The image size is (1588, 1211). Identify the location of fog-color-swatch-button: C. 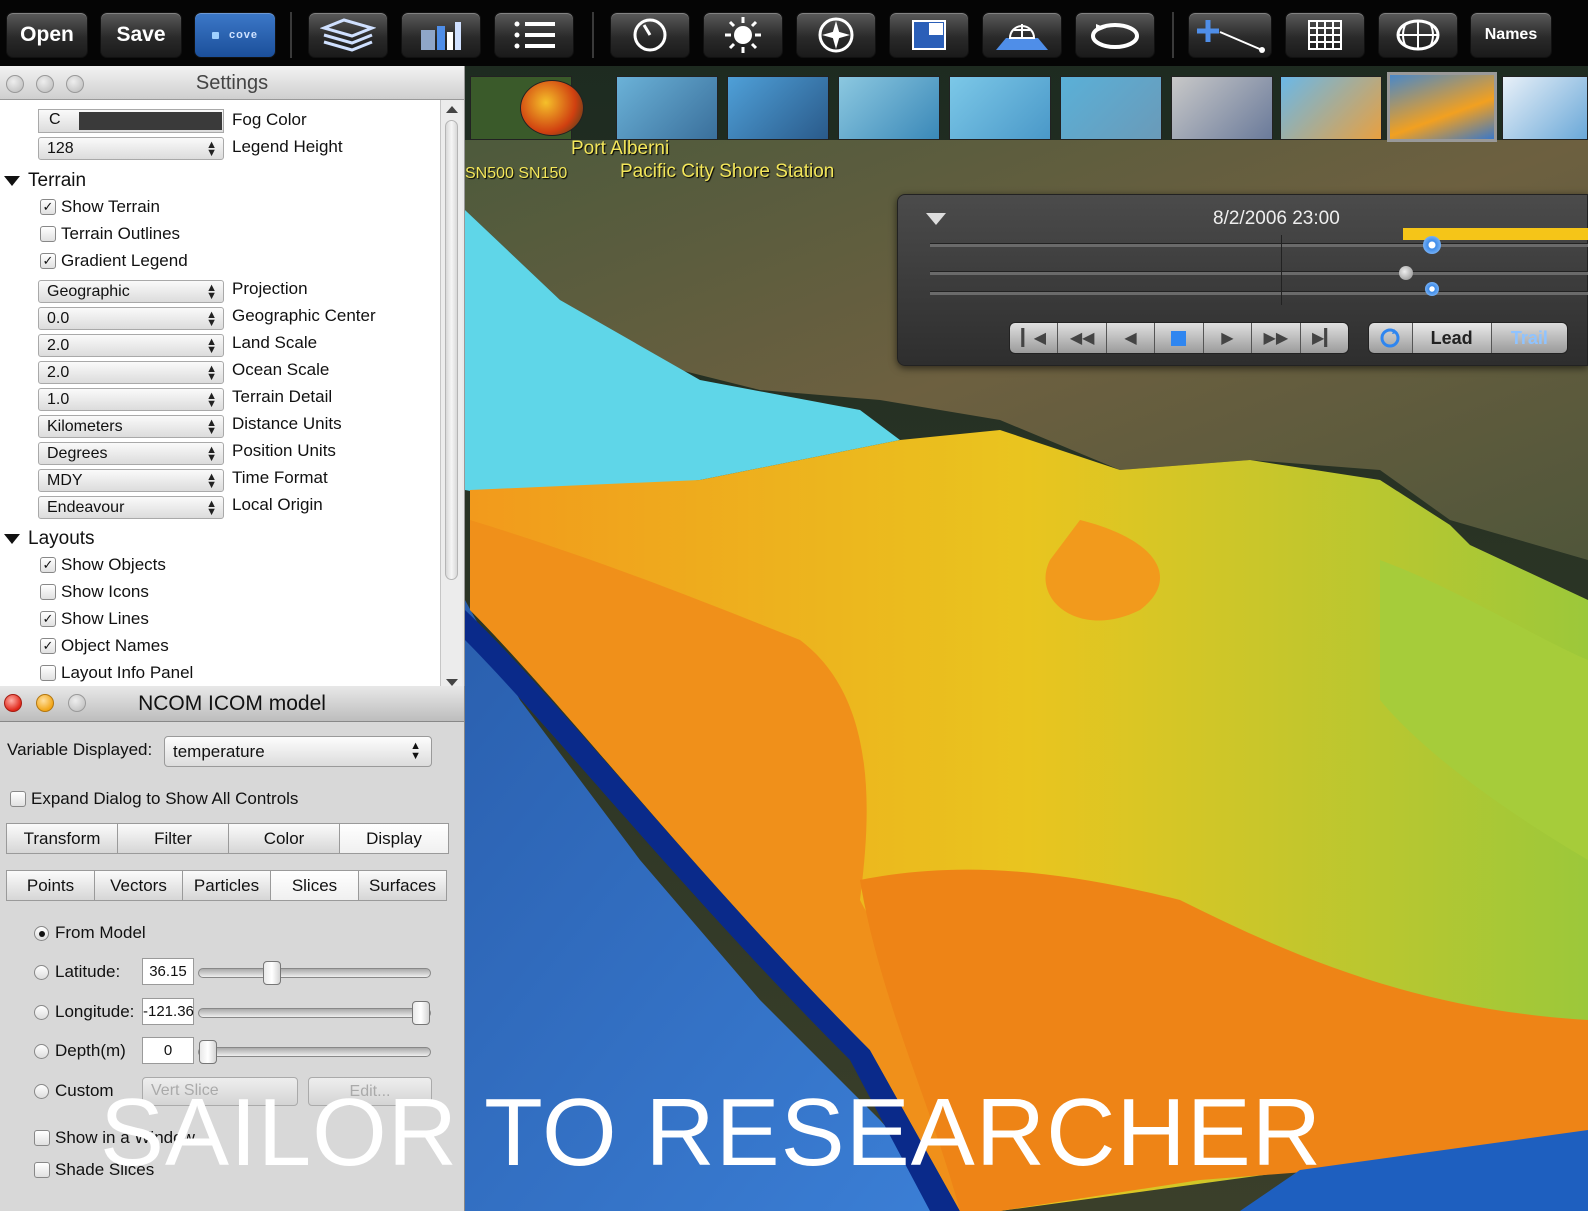
(131, 121).